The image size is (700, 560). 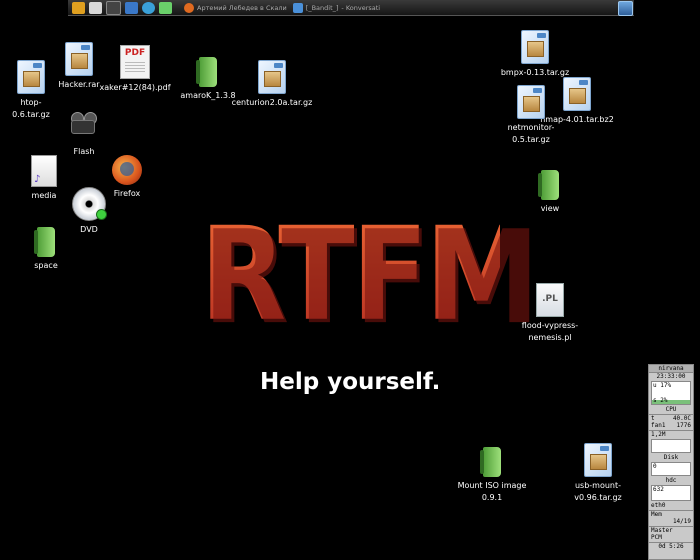 I want to click on desktop-icon-firefox: Firefox, so click(x=127, y=177).